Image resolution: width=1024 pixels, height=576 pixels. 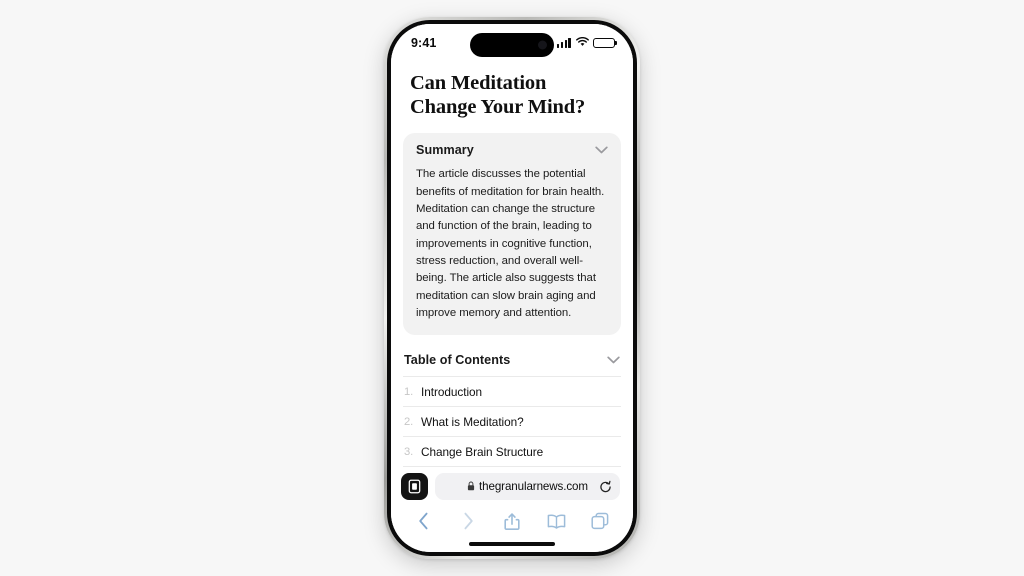 What do you see at coordinates (600, 521) in the screenshot?
I see `tabs-button` at bounding box center [600, 521].